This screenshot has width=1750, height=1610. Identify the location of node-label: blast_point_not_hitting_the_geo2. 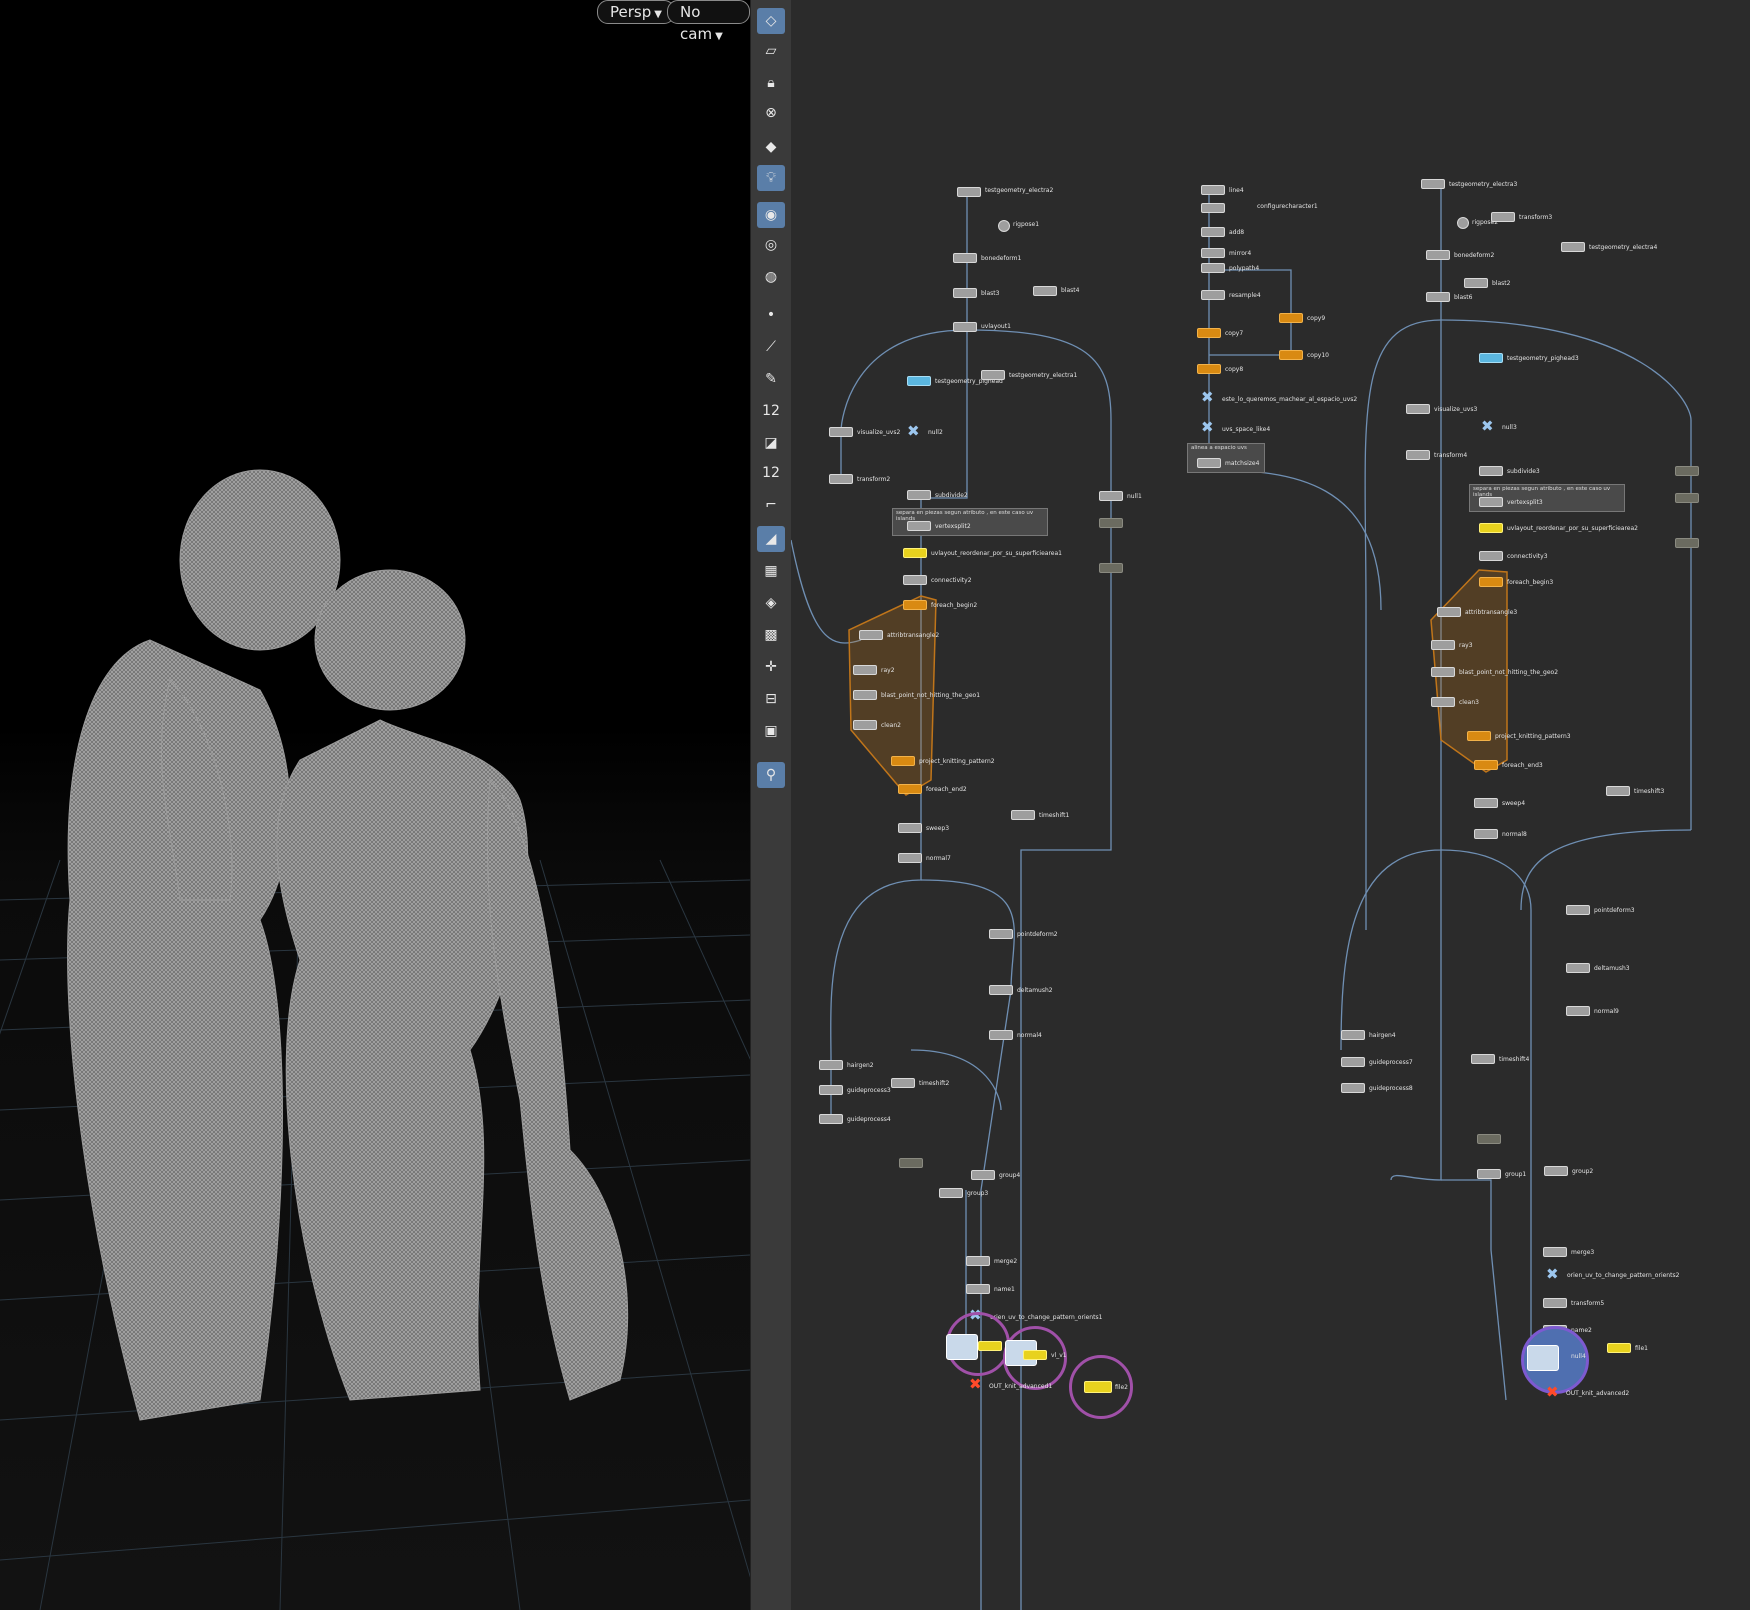
(1509, 672).